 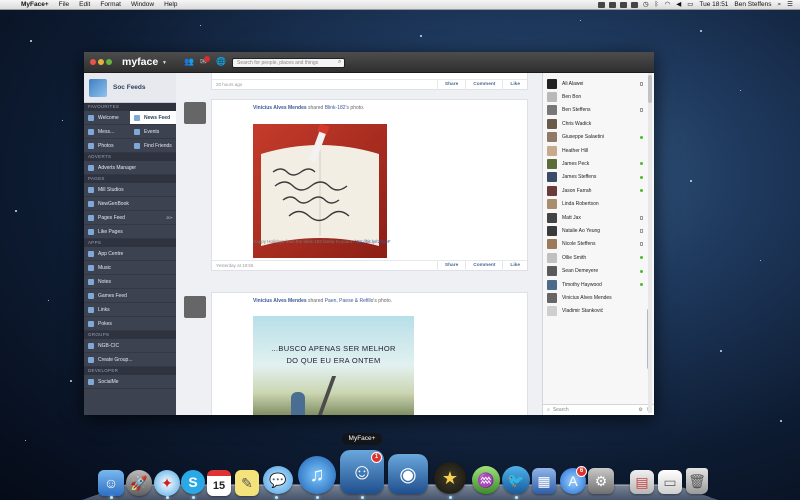 What do you see at coordinates (690, 5) in the screenshot?
I see `battery-icon: ▭` at bounding box center [690, 5].